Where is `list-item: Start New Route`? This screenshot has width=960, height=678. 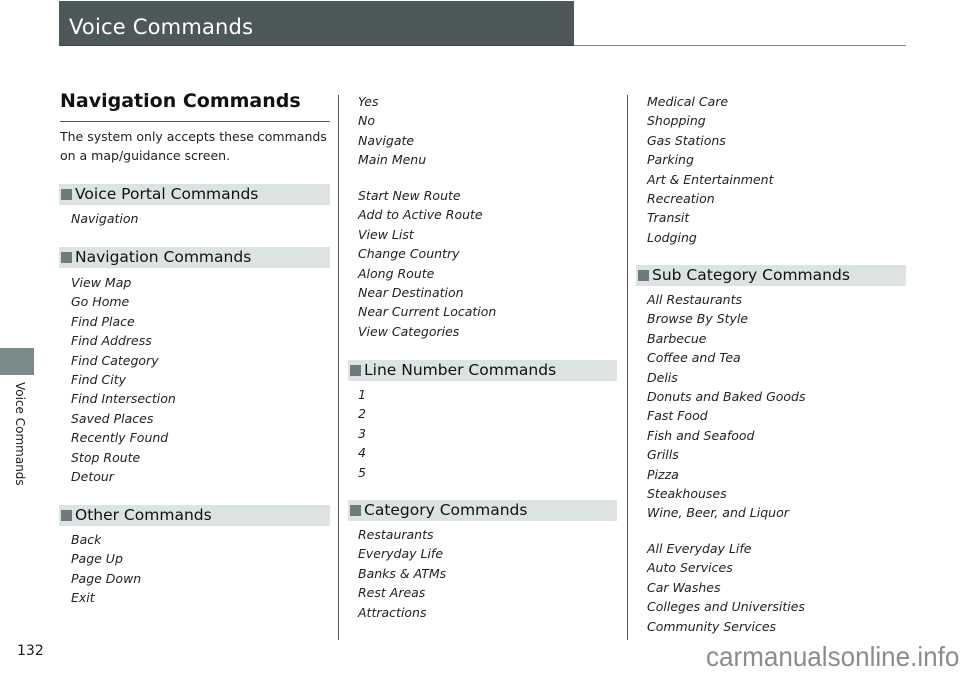 list-item: Start New Route is located at coordinates (409, 195).